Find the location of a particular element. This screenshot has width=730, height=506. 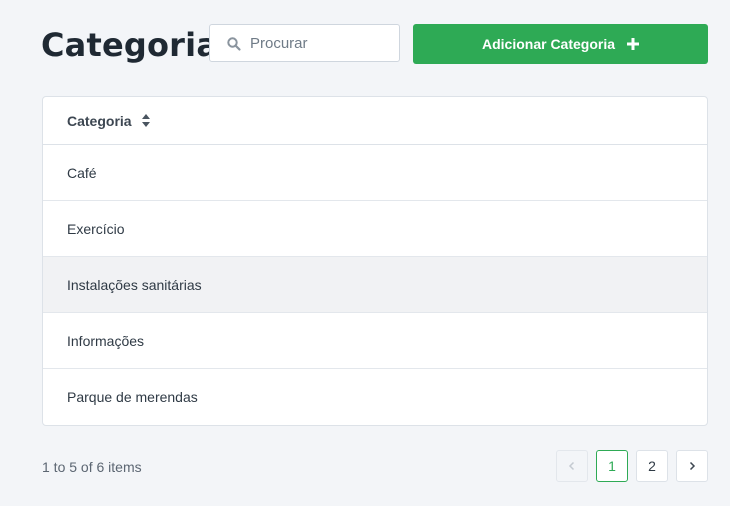

chevron-left-icon is located at coordinates (571, 466).